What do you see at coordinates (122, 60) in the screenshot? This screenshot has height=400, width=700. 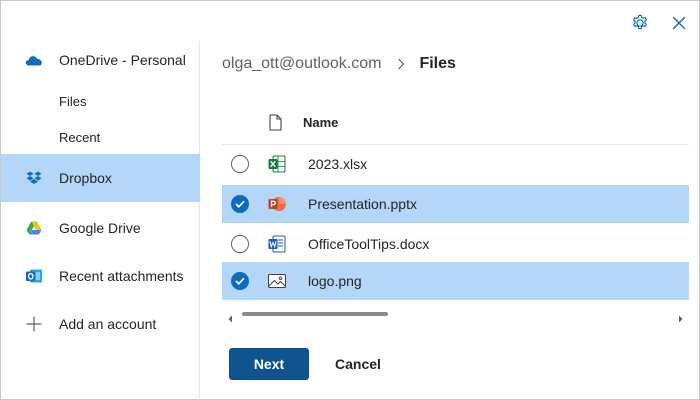 I see `sidebar-item-label: OneDrive - Personal` at bounding box center [122, 60].